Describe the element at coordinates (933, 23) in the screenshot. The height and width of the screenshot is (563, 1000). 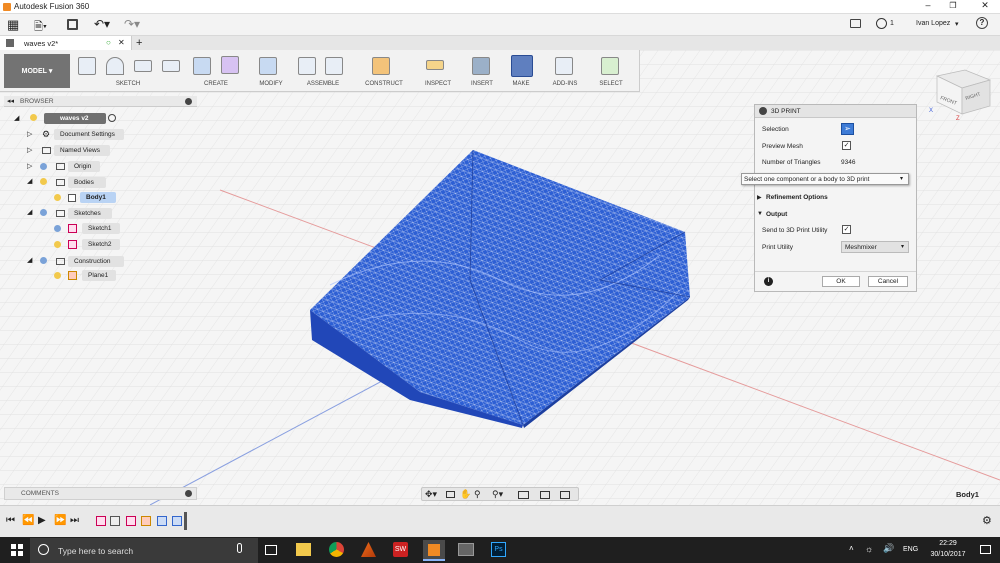
I see `user-name: Ivan Lopez` at that location.